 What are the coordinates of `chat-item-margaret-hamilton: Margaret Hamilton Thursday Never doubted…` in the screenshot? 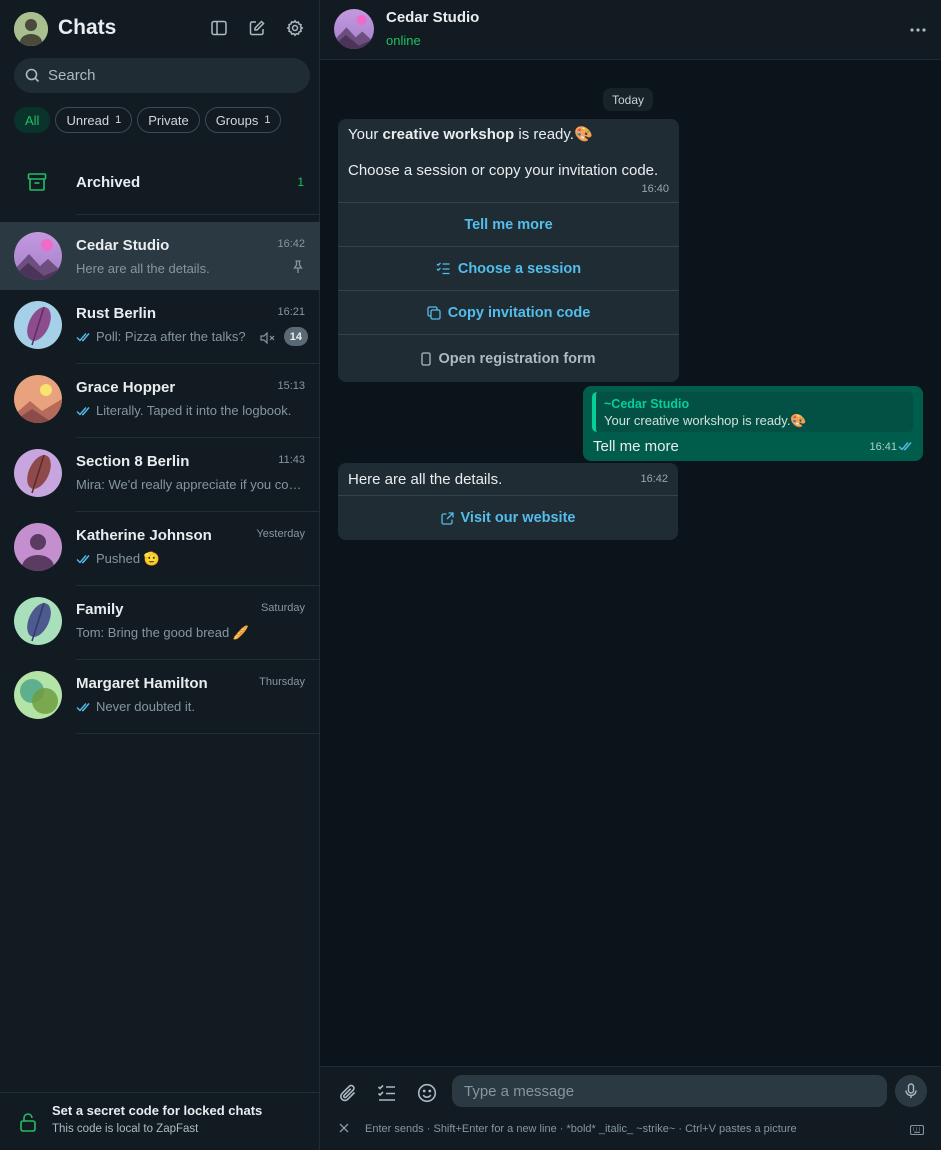 It's located at (160, 697).